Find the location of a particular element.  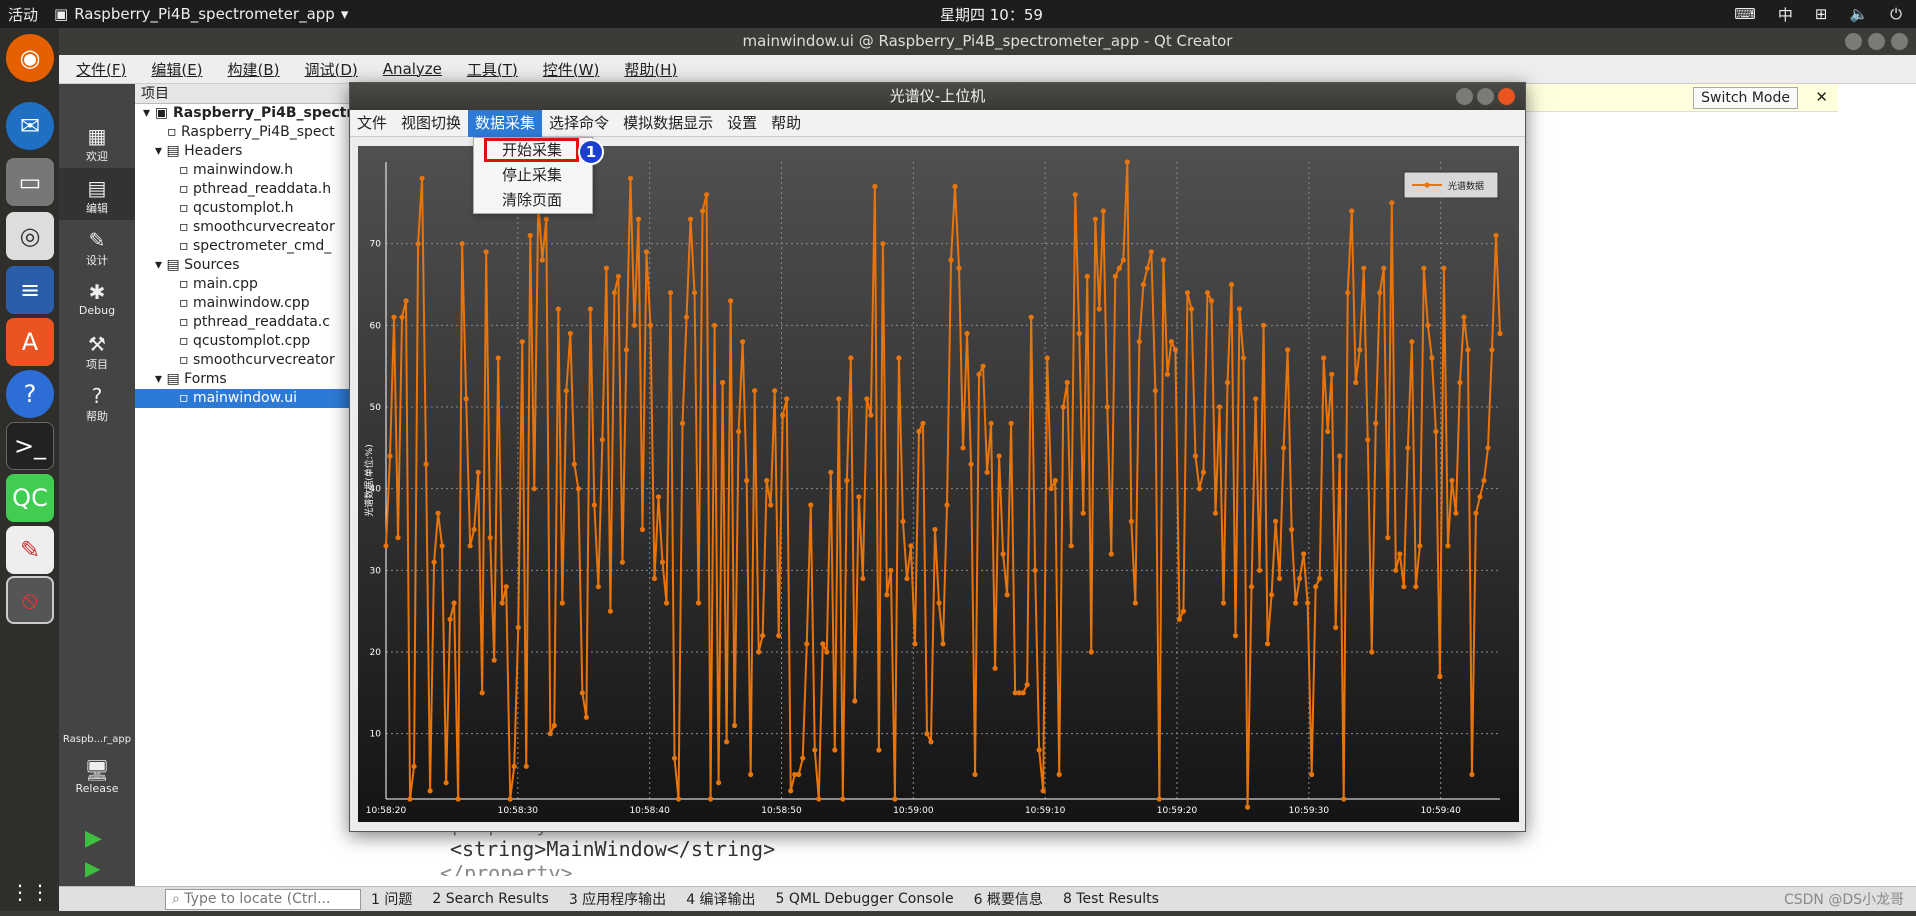

project-tree-item: ▫ pthread_readdata.c is located at coordinates (248, 322).